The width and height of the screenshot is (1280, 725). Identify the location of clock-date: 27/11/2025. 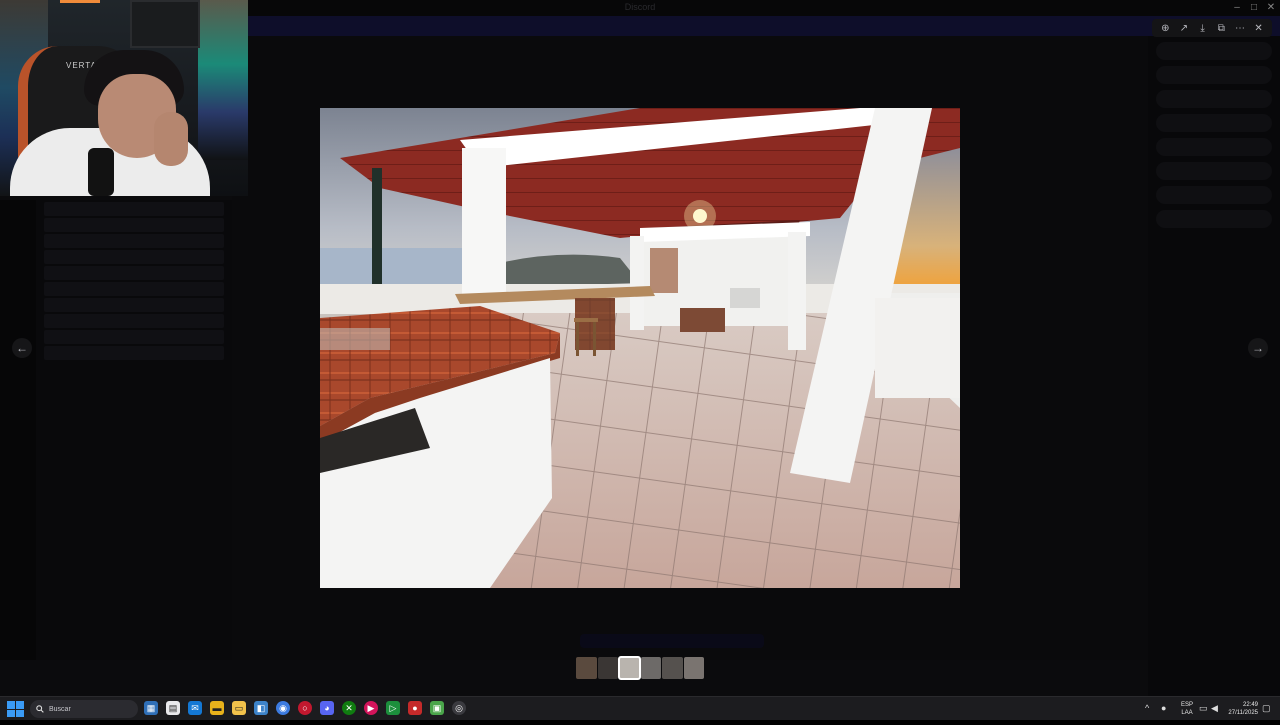
(1243, 713).